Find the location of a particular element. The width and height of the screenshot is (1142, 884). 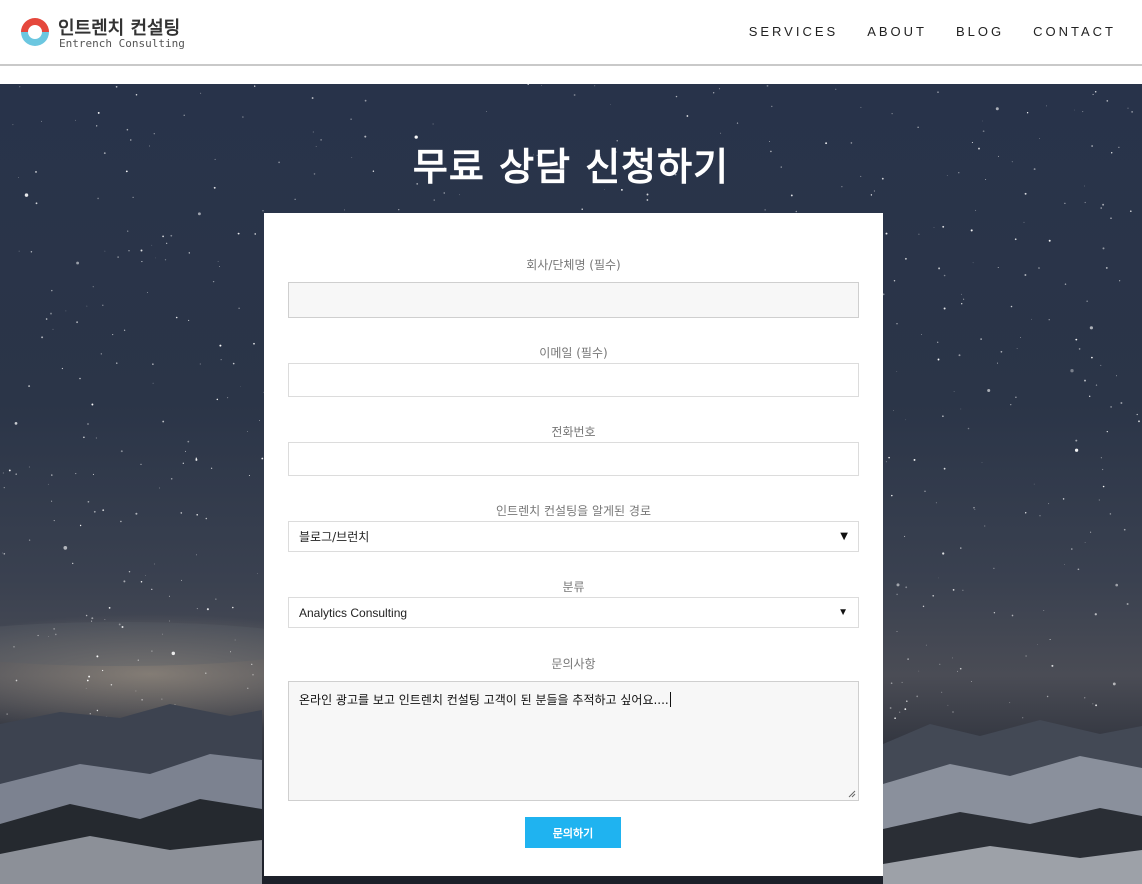

category-select: Analytics Consulting ▼ is located at coordinates (573, 612).